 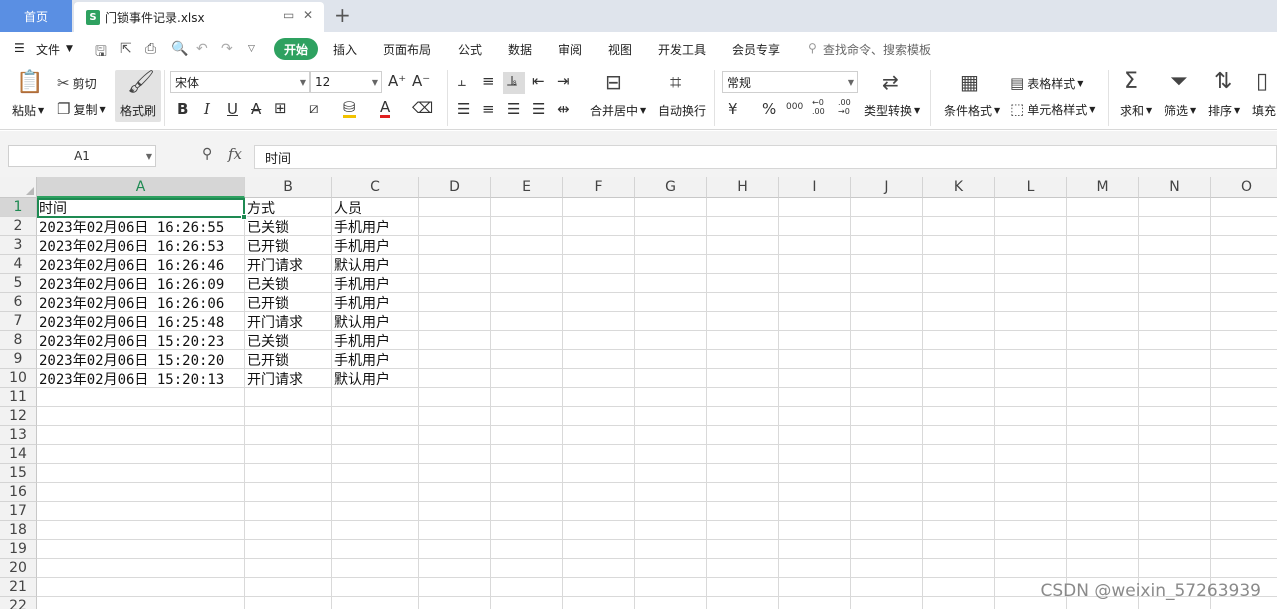 What do you see at coordinates (18, 587) in the screenshot?
I see `row-header-21: 21` at bounding box center [18, 587].